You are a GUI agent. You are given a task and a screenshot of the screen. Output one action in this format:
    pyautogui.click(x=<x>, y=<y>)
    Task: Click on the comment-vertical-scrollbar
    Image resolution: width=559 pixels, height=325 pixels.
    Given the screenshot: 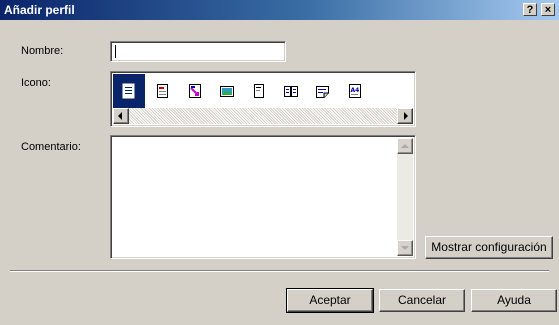 What is the action you would take?
    pyautogui.click(x=405, y=197)
    